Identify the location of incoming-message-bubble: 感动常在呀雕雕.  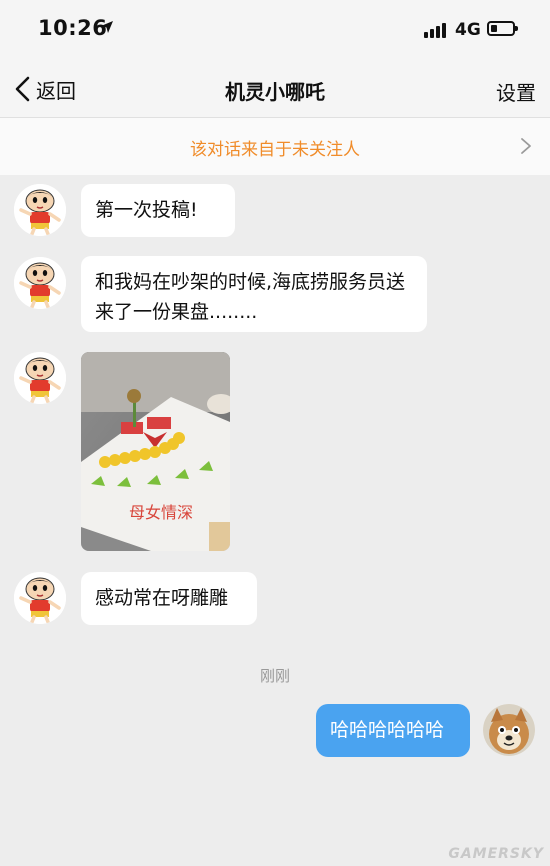
(169, 598).